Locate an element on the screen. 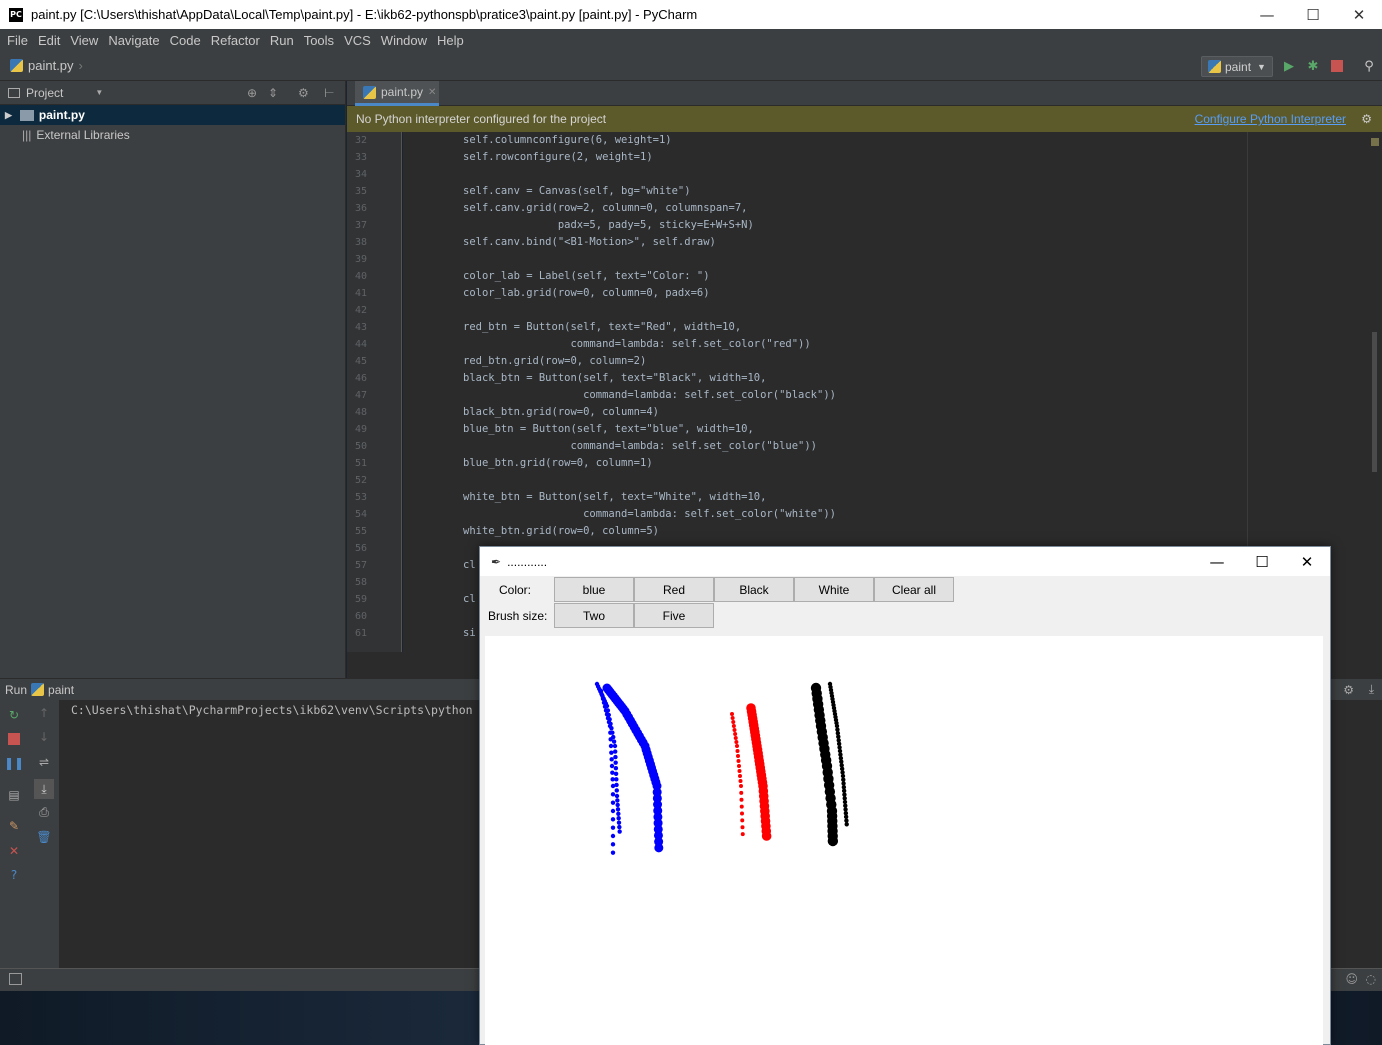 This screenshot has width=1382, height=1045. line-number: 36 is located at coordinates (361, 208).